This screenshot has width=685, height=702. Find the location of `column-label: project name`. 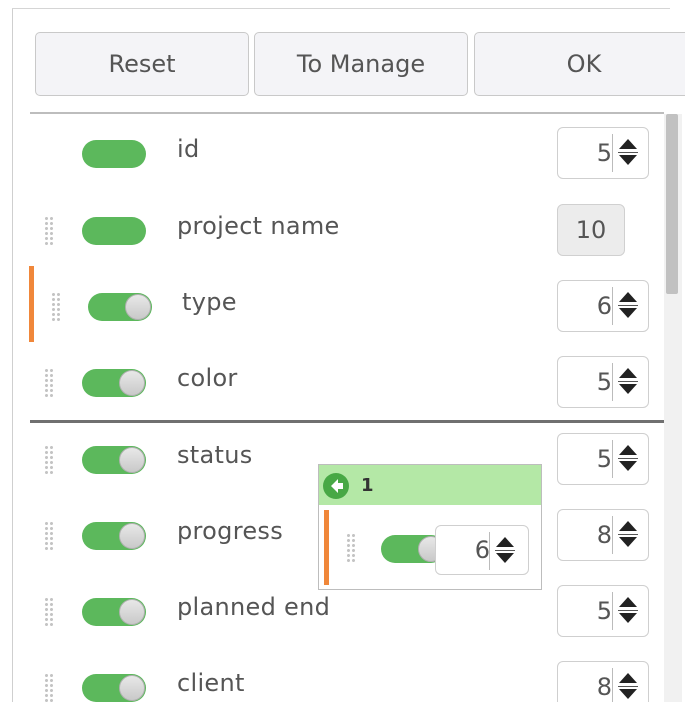

column-label: project name is located at coordinates (258, 226).